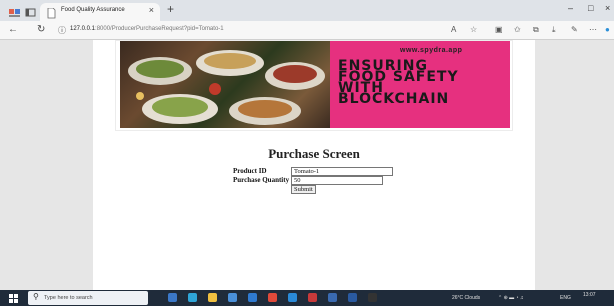  I want to click on profile-icon, so click(14, 11).